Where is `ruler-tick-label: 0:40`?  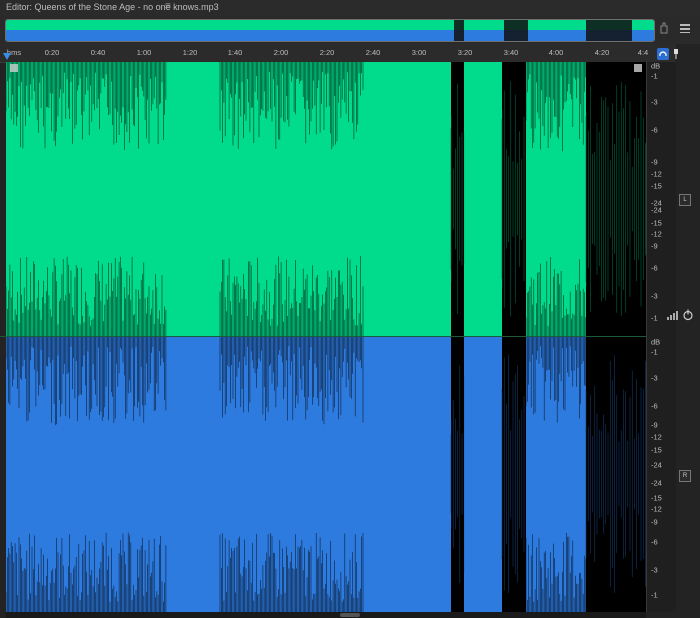
ruler-tick-label: 0:40 is located at coordinates (98, 52).